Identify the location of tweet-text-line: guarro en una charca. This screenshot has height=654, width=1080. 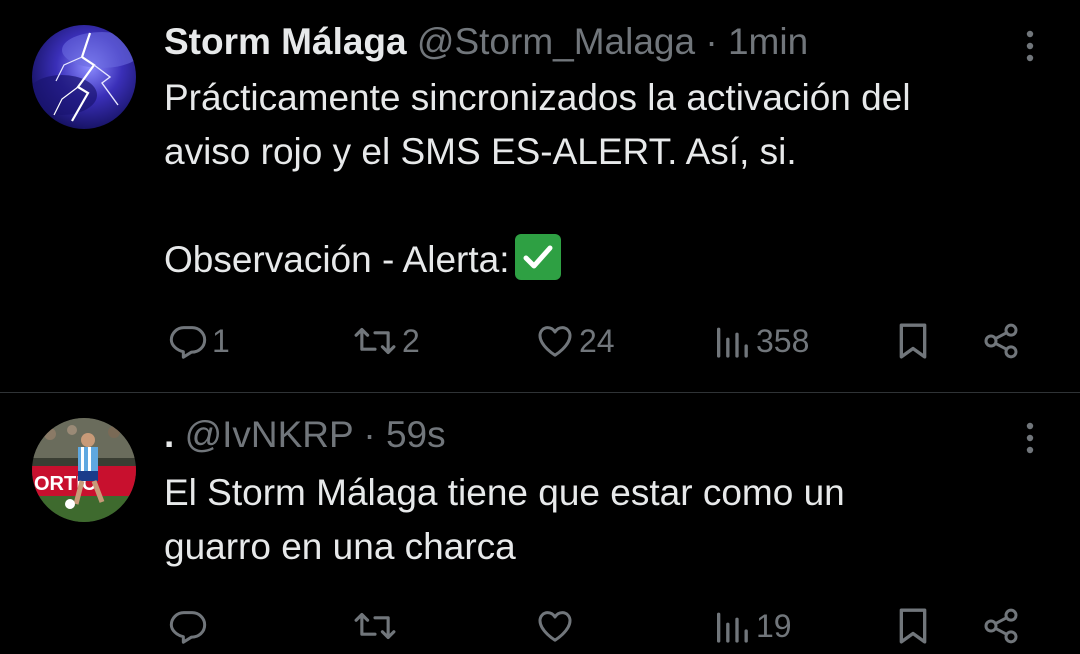
(340, 546).